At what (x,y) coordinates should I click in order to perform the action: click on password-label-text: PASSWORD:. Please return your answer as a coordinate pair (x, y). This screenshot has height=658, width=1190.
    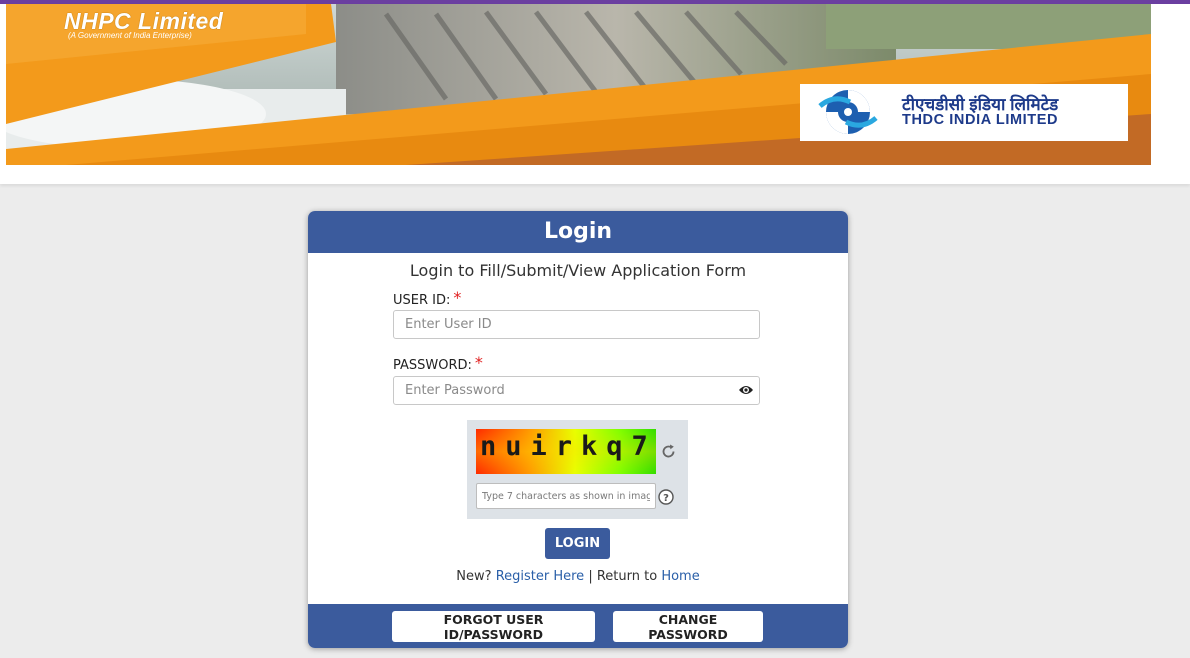
    Looking at the image, I should click on (432, 365).